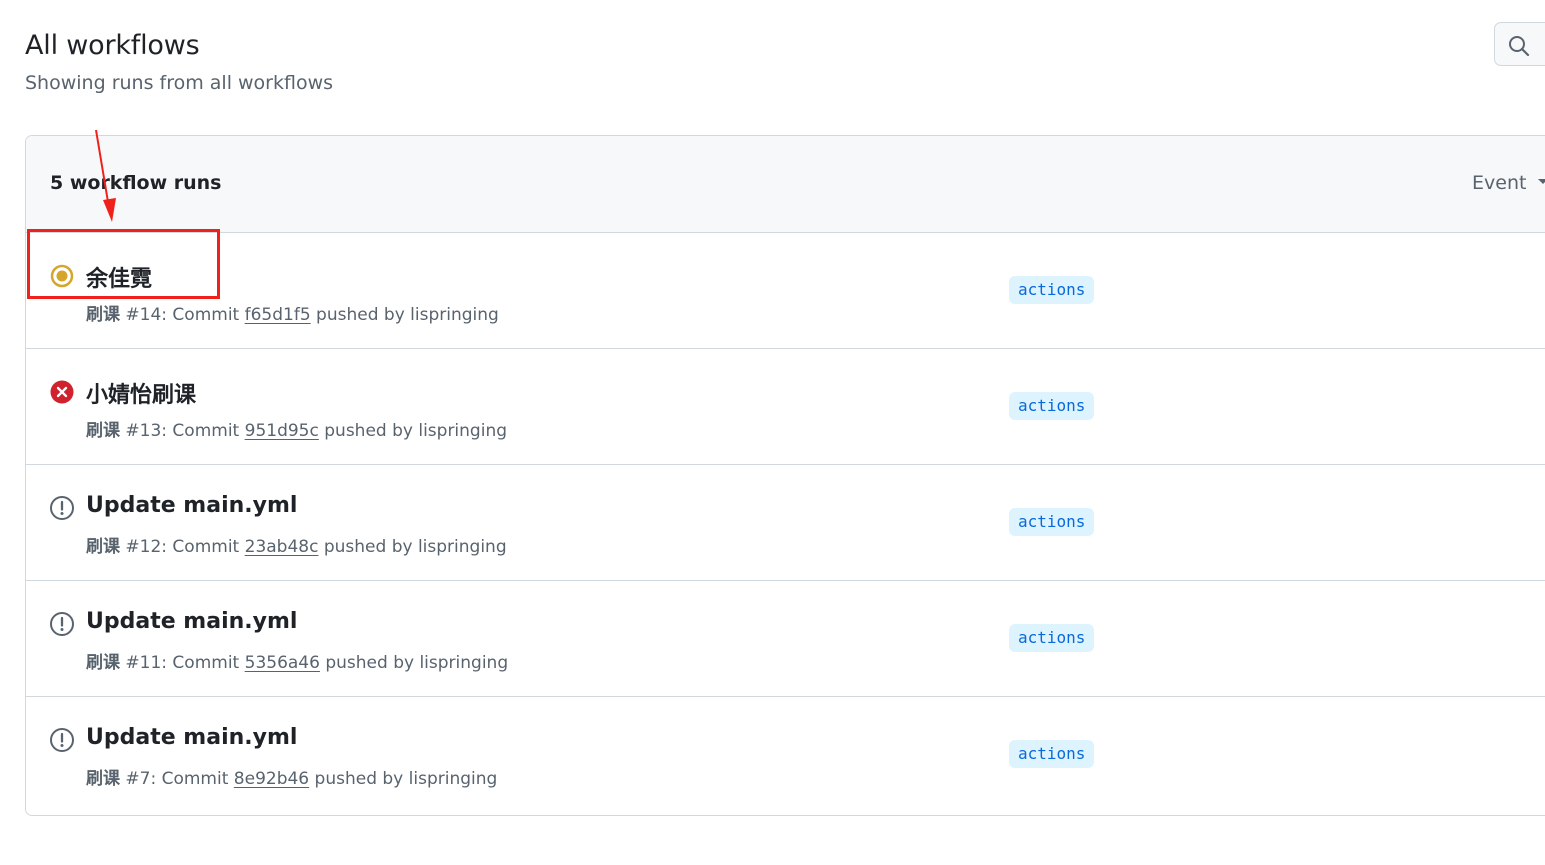 The width and height of the screenshot is (1545, 865). I want to click on event-filter-dropdown: Event, so click(1508, 183).